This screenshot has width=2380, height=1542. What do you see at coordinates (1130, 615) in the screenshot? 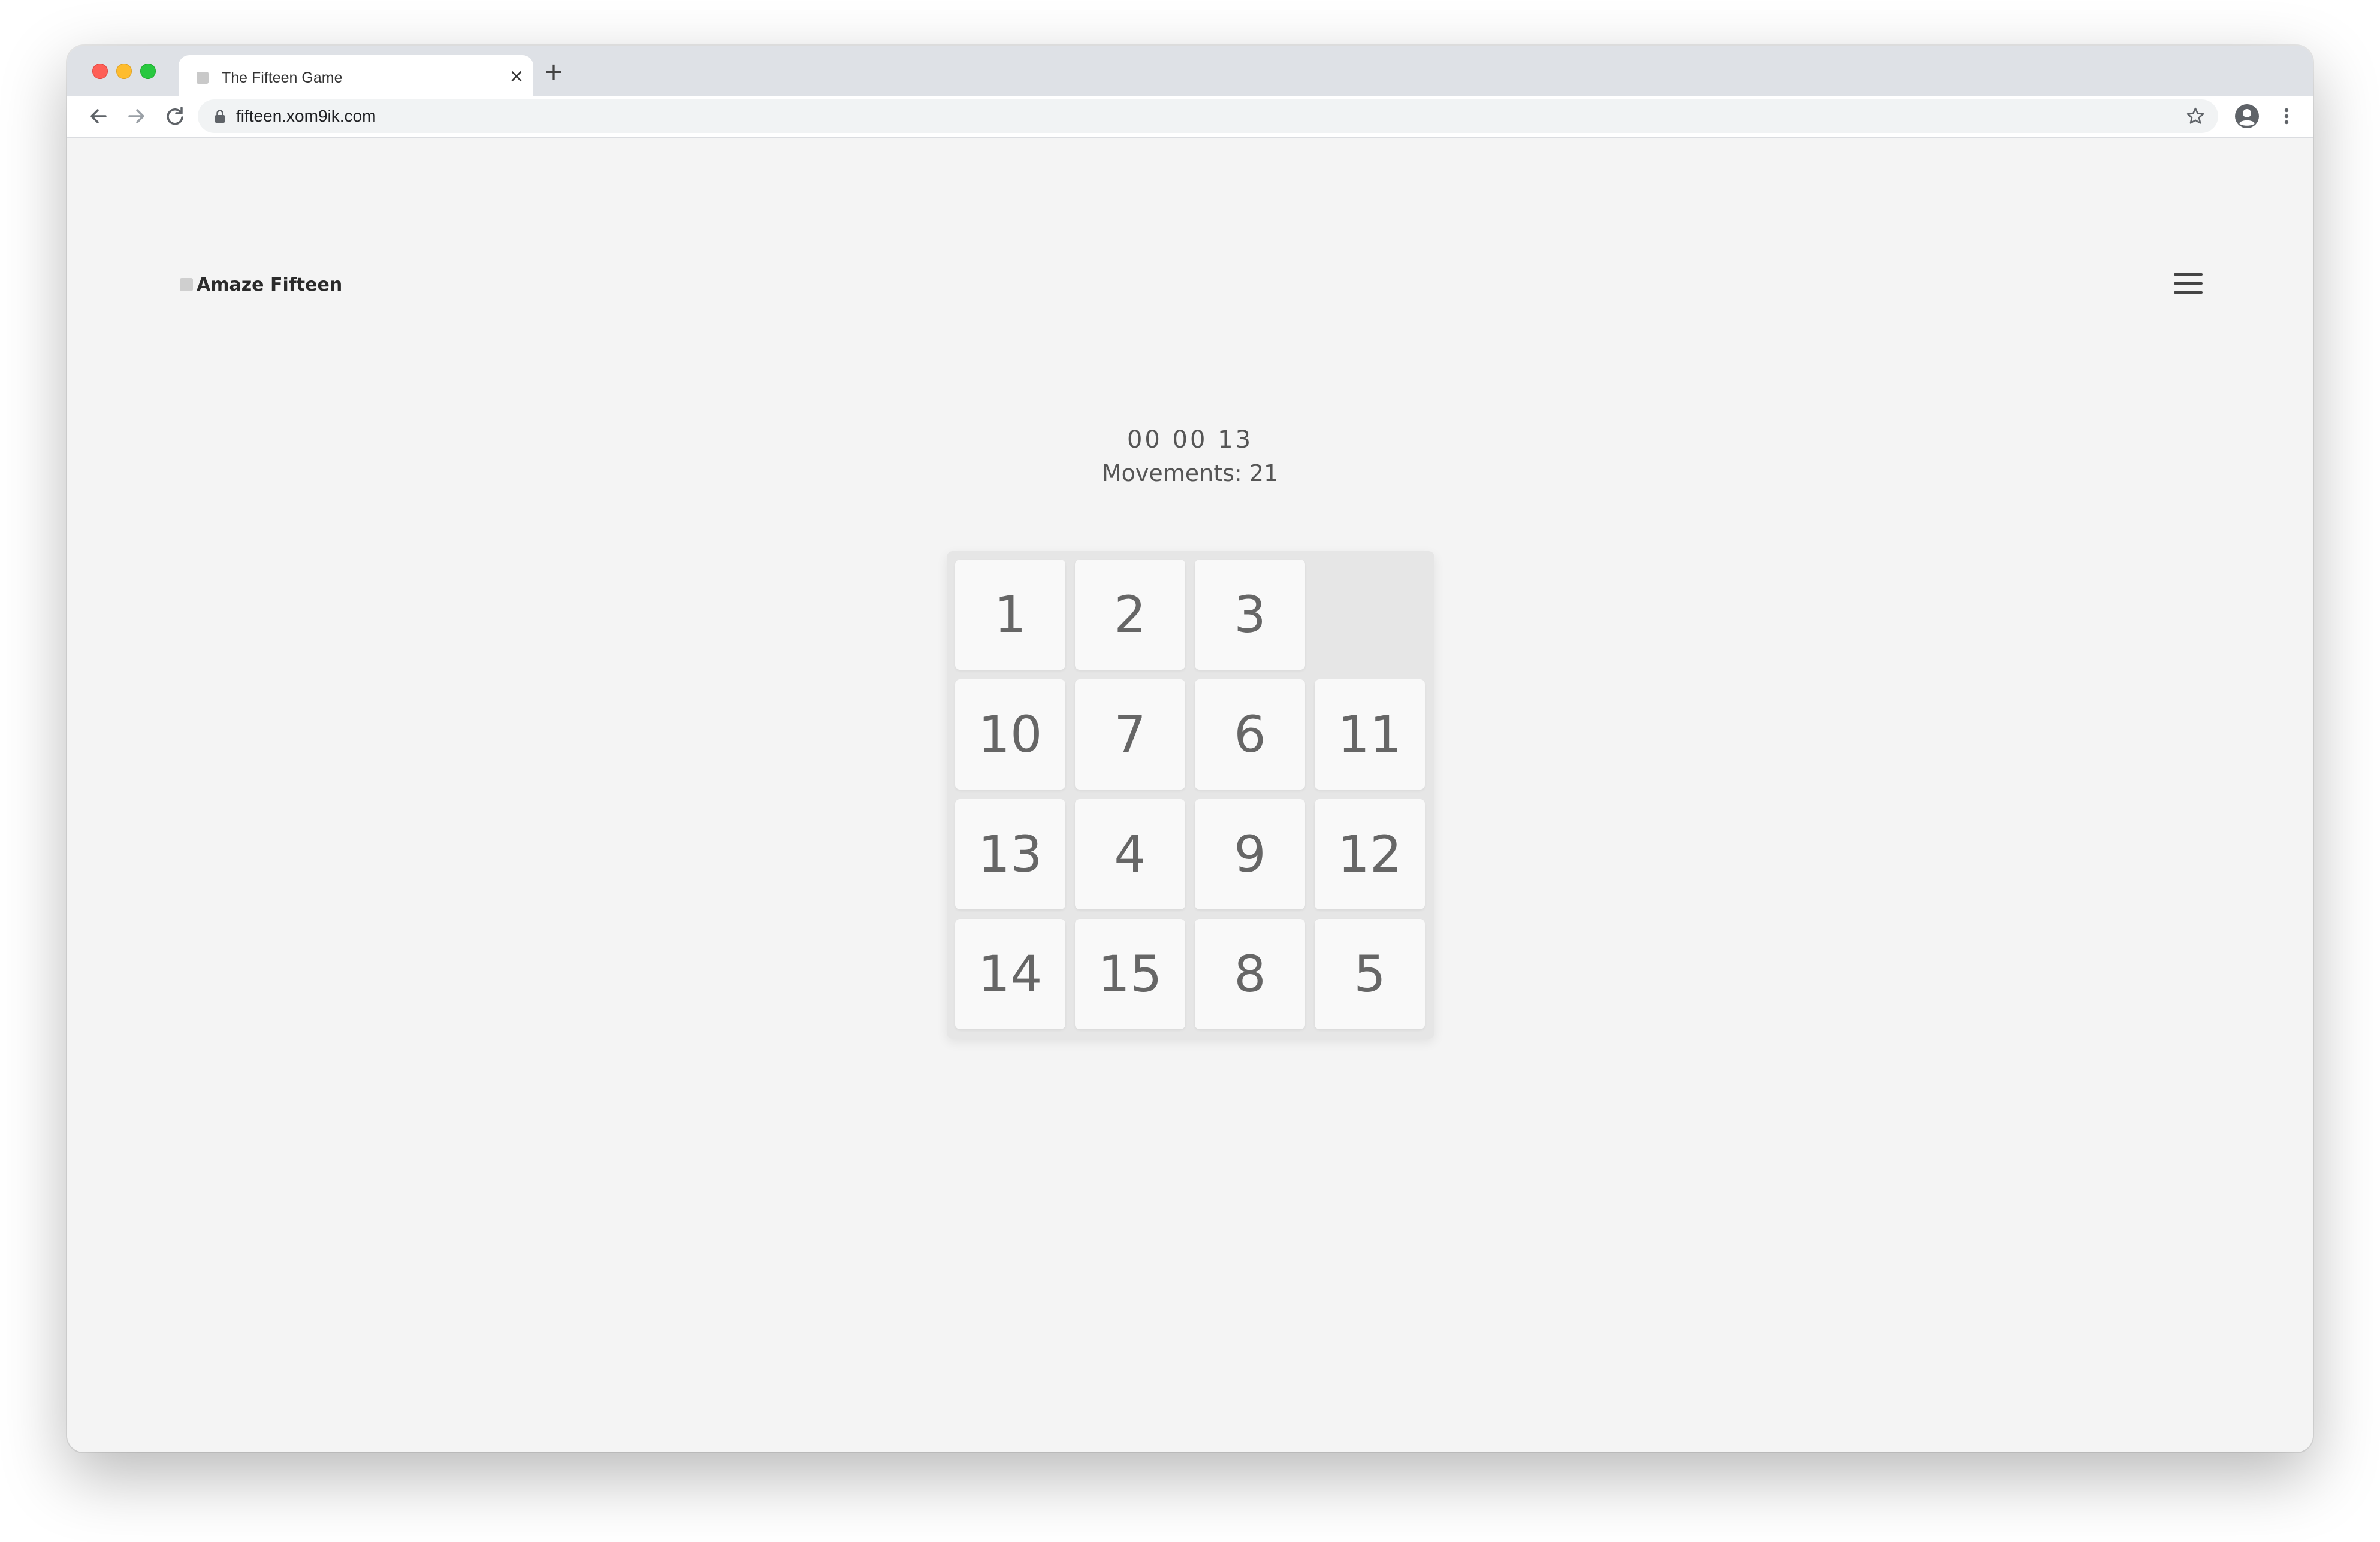
I see `puzzle-tile: 2` at bounding box center [1130, 615].